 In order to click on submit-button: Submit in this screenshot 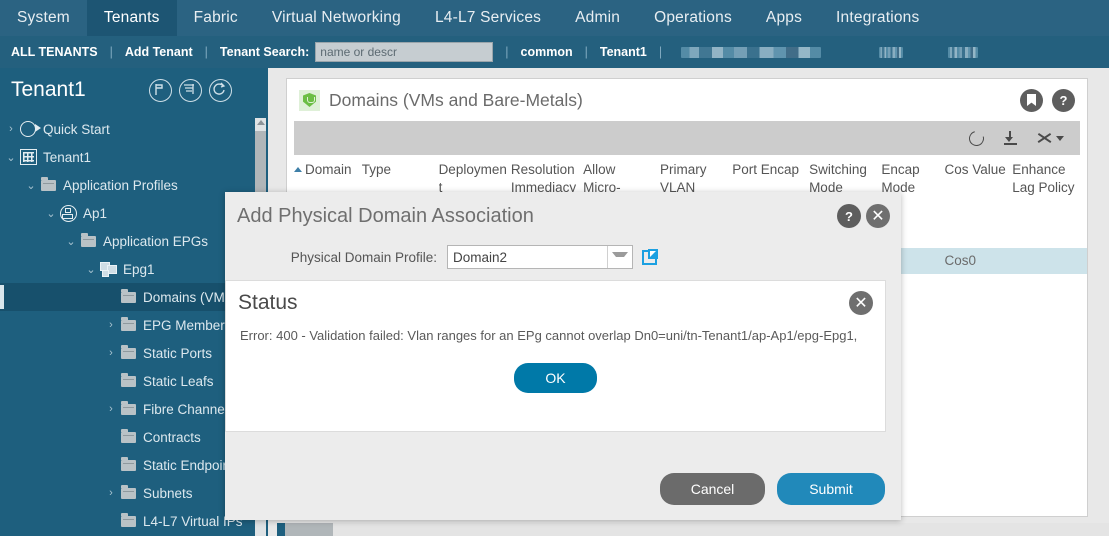, I will do `click(831, 489)`.